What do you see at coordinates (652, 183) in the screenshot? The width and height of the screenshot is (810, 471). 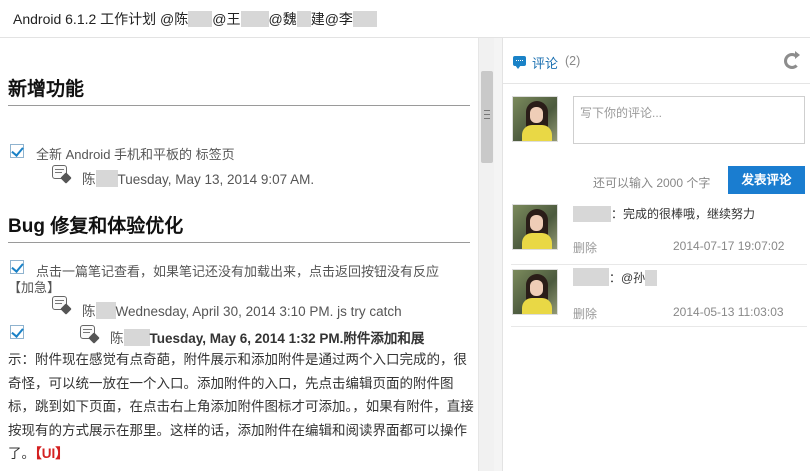 I see `remaining-chars: 还可以输入 2000 个字` at bounding box center [652, 183].